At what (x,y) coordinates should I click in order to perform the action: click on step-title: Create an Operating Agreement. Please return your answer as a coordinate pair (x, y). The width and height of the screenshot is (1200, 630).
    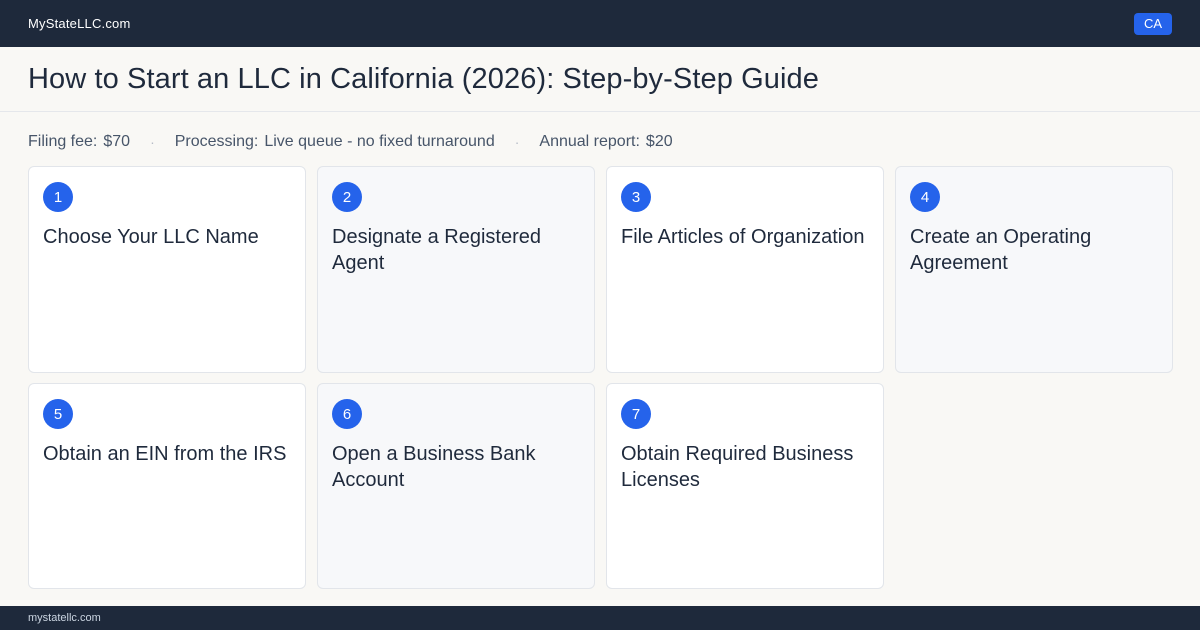
    Looking at the image, I should click on (1001, 250).